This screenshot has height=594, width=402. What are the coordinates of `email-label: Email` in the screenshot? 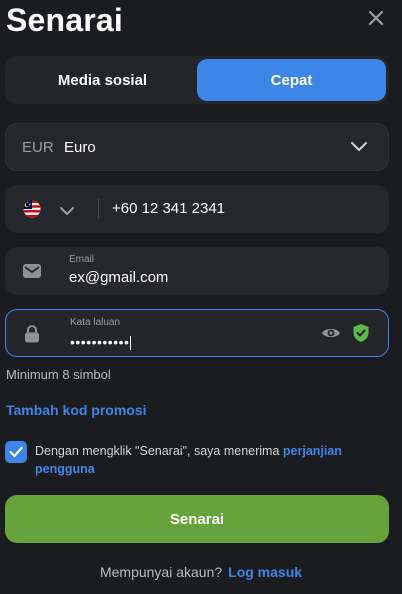 It's located at (82, 259).